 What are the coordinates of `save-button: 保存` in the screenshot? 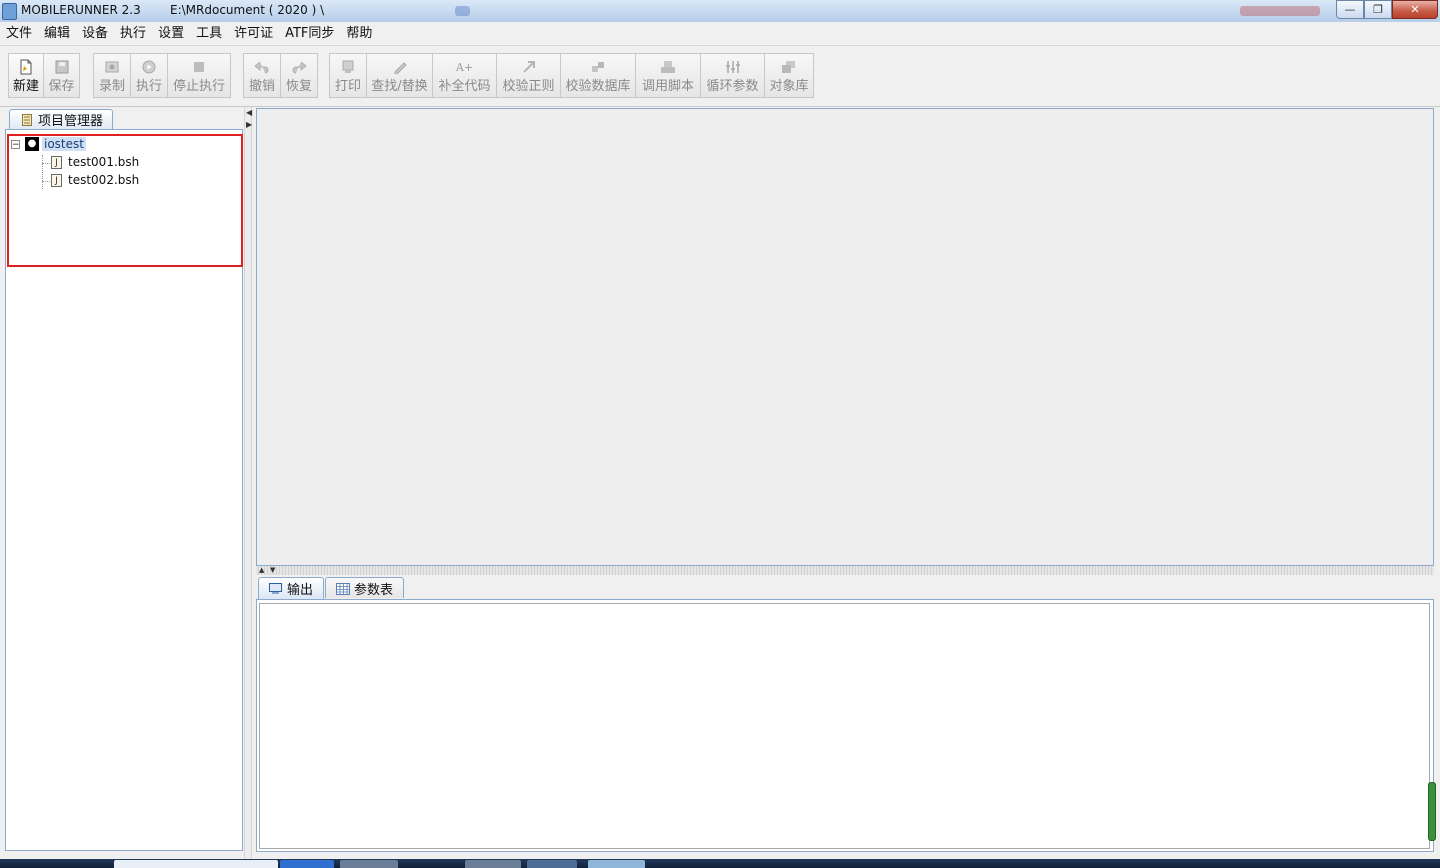 It's located at (62, 75).